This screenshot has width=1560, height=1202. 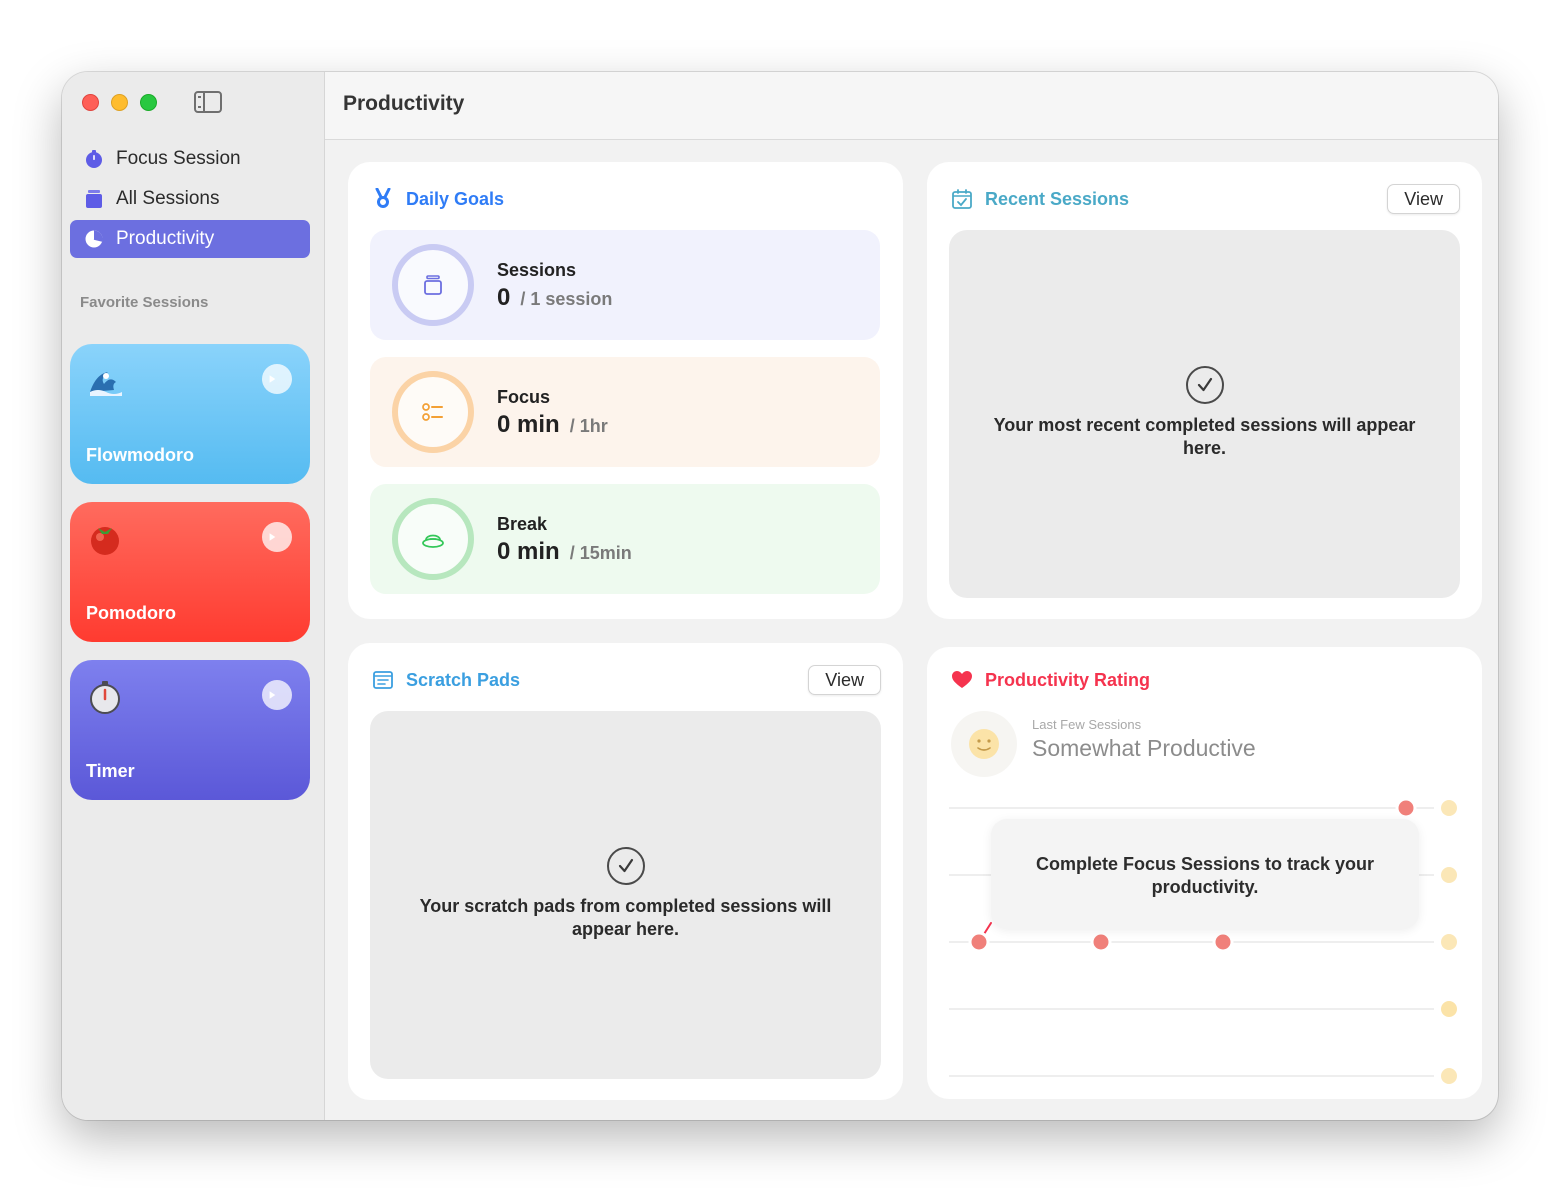 I want to click on recent-sessions-title: Recent Sessions, so click(x=1057, y=198).